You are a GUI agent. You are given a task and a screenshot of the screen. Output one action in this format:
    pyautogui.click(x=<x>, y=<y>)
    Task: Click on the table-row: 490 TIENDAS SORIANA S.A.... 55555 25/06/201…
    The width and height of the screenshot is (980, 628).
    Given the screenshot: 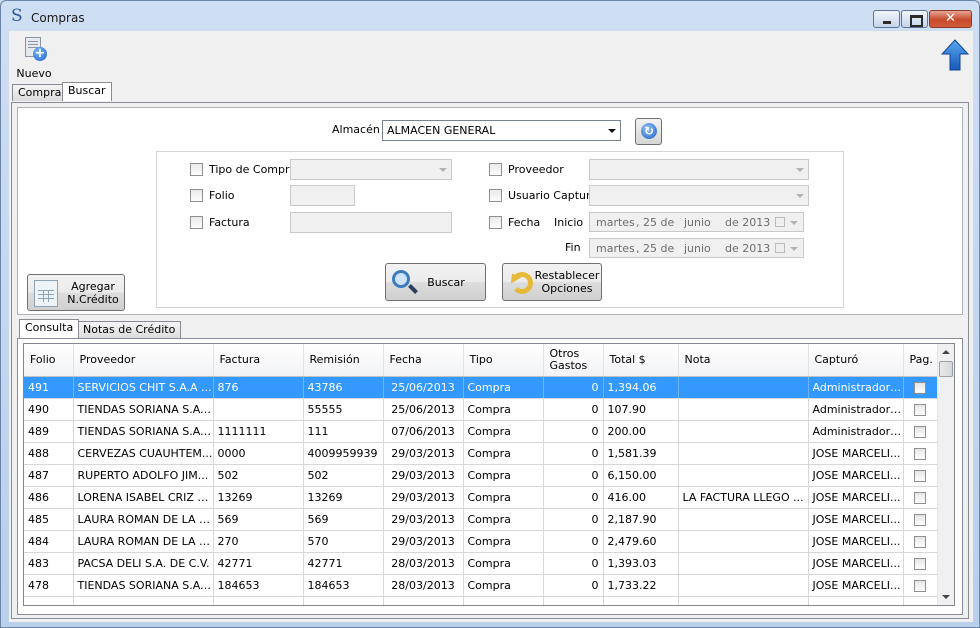 What is the action you would take?
    pyautogui.click(x=481, y=409)
    